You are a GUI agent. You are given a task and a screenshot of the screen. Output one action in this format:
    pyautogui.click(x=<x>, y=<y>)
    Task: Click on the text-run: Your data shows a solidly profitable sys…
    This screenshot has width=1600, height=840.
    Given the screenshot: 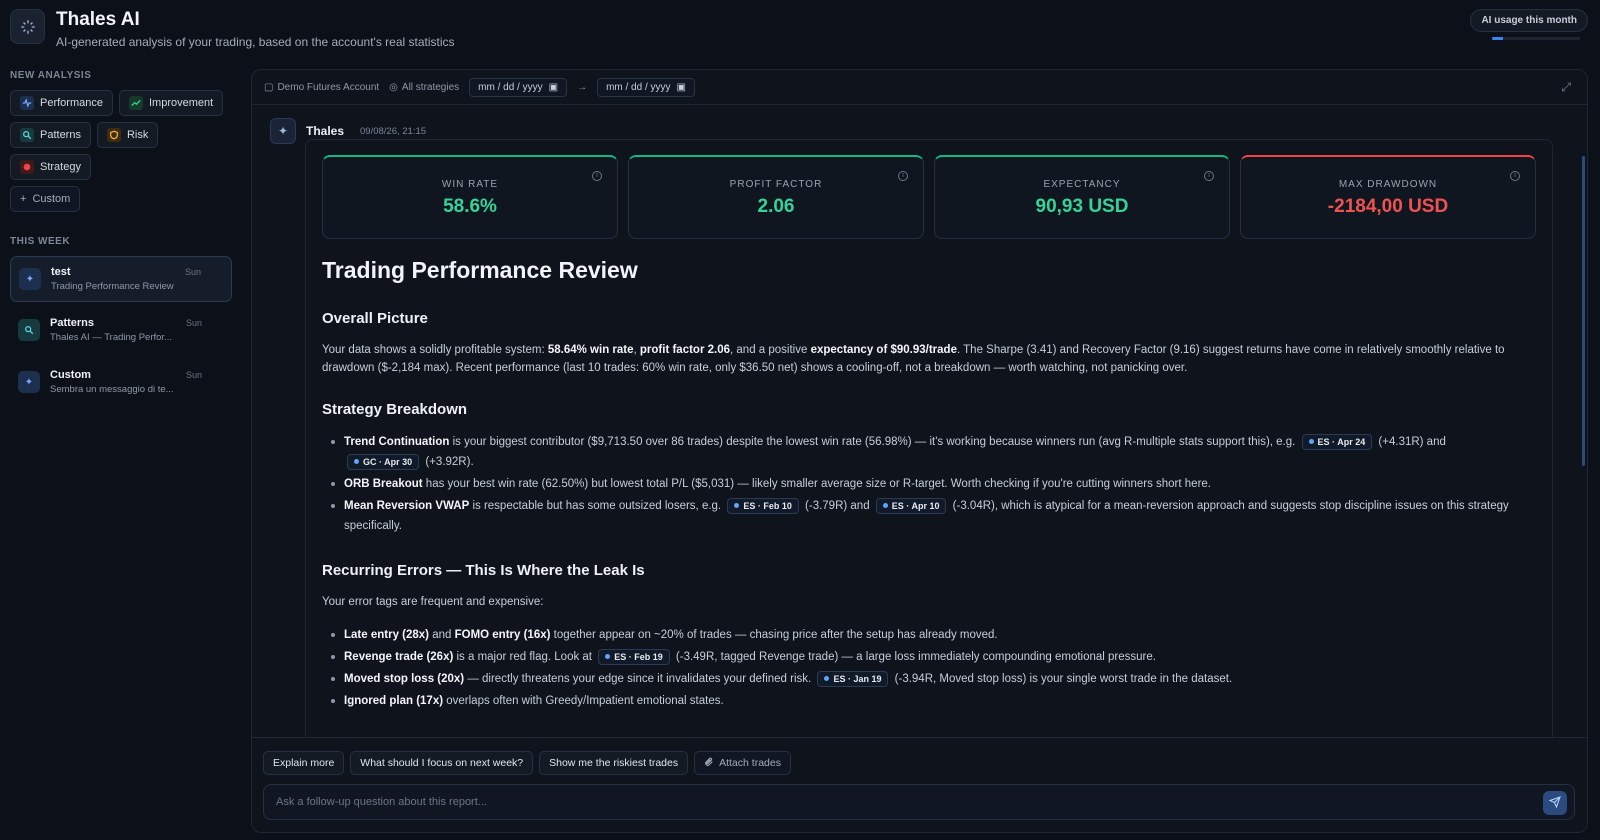 What is the action you would take?
    pyautogui.click(x=435, y=350)
    